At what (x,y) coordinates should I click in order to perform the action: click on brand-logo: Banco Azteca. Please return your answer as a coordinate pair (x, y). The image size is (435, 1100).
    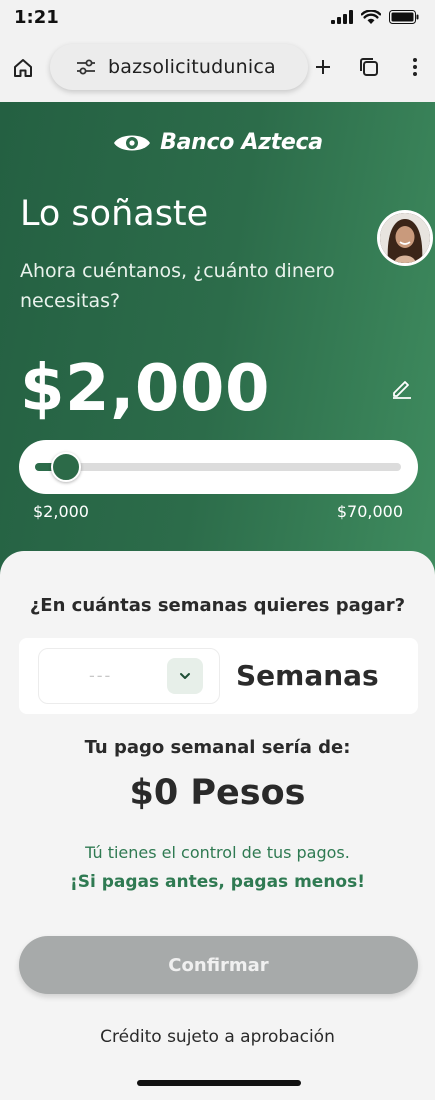
    Looking at the image, I should click on (217, 142).